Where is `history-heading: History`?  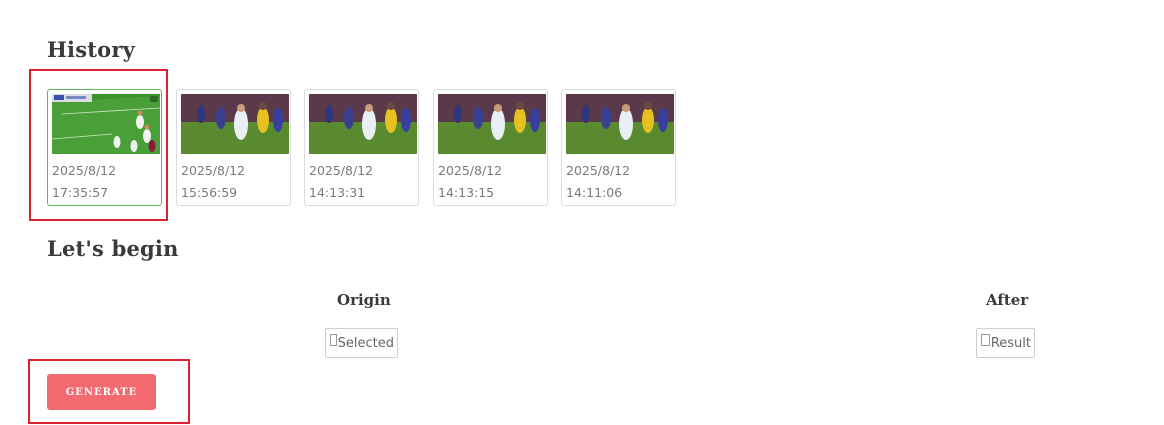
history-heading: History is located at coordinates (91, 49).